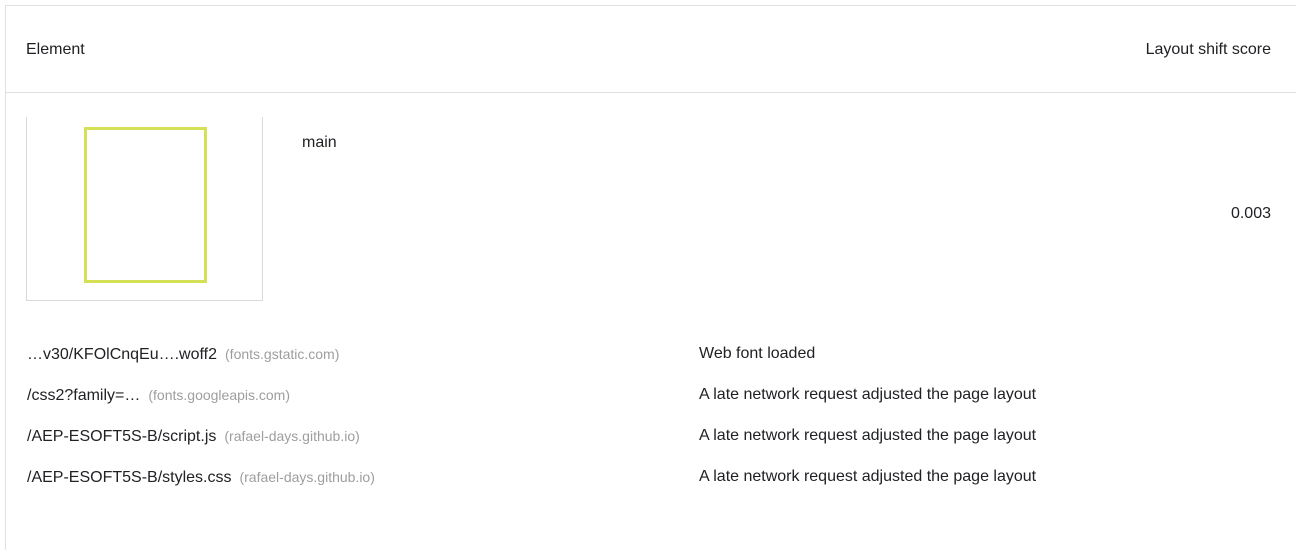 Image resolution: width=1296 pixels, height=550 pixels. What do you see at coordinates (319, 143) in the screenshot?
I see `node-label: main` at bounding box center [319, 143].